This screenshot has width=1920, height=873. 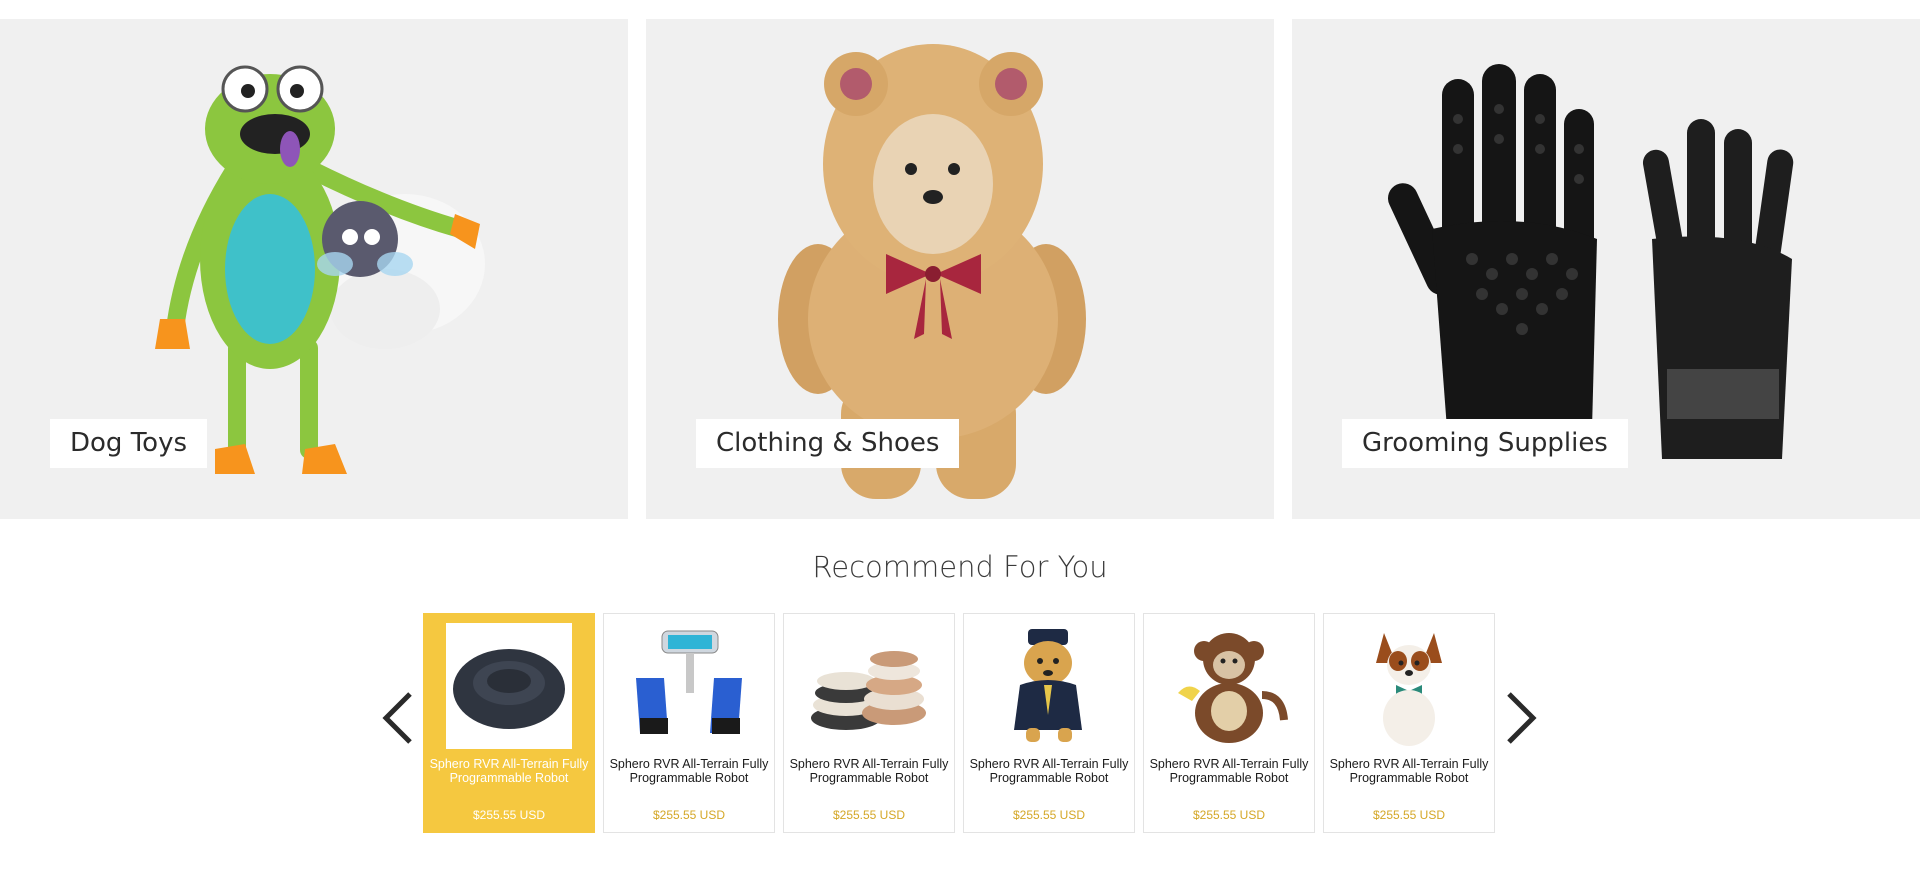 I want to click on category-label: Dog Toys, so click(x=128, y=443).